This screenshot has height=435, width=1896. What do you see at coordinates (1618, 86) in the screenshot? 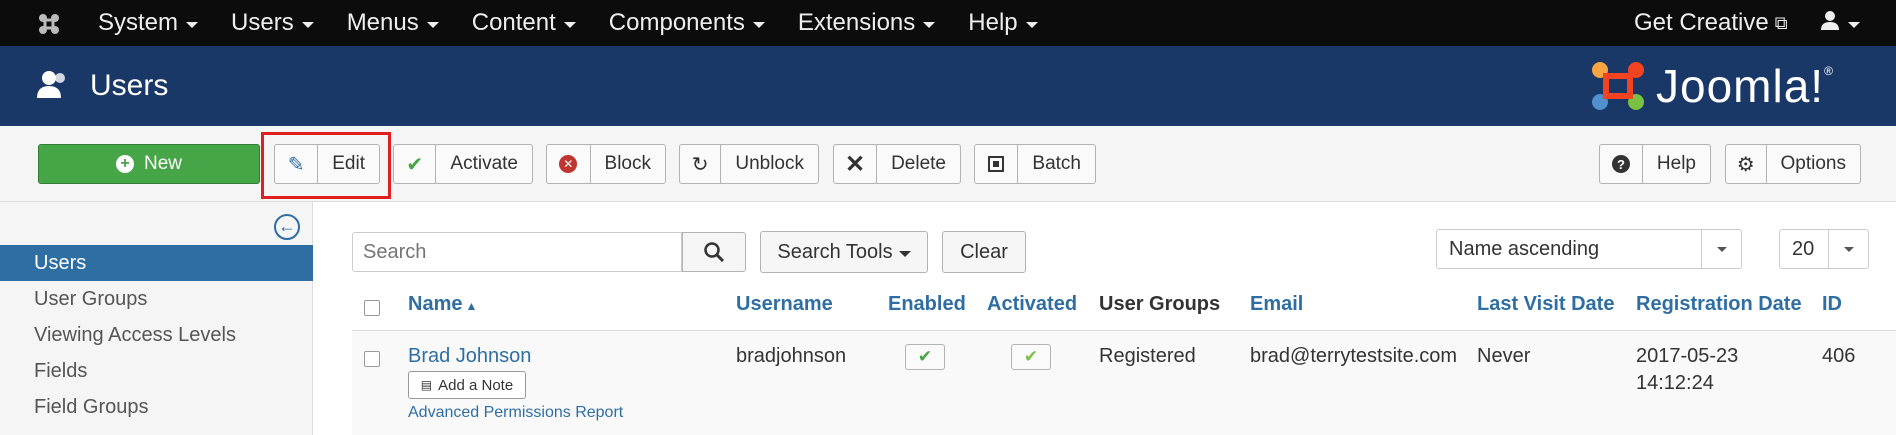
I see `joomla-brand-icon` at bounding box center [1618, 86].